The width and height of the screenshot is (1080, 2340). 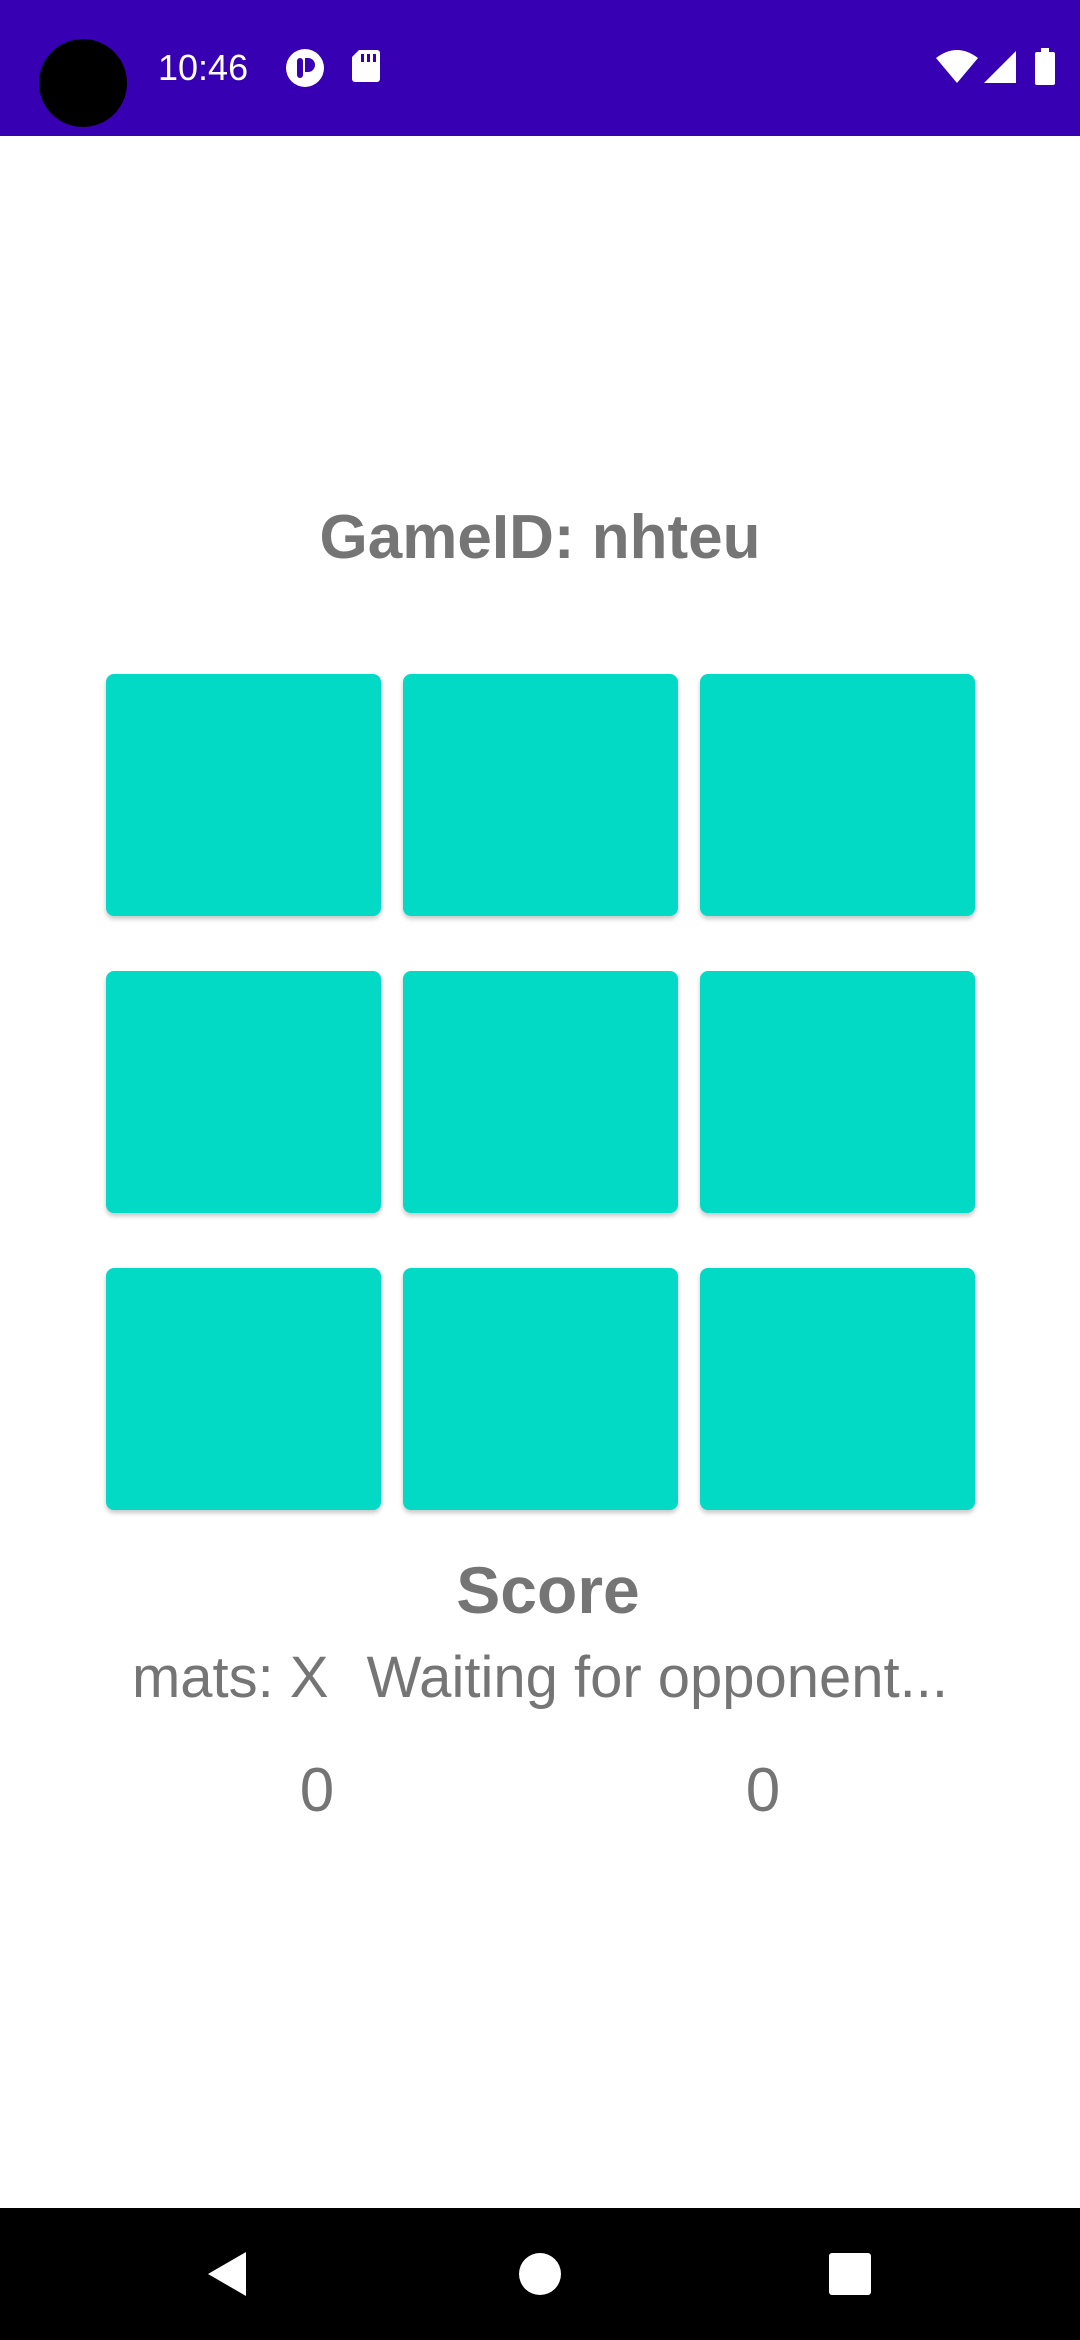 I want to click on sd-card-icon, so click(x=366, y=68).